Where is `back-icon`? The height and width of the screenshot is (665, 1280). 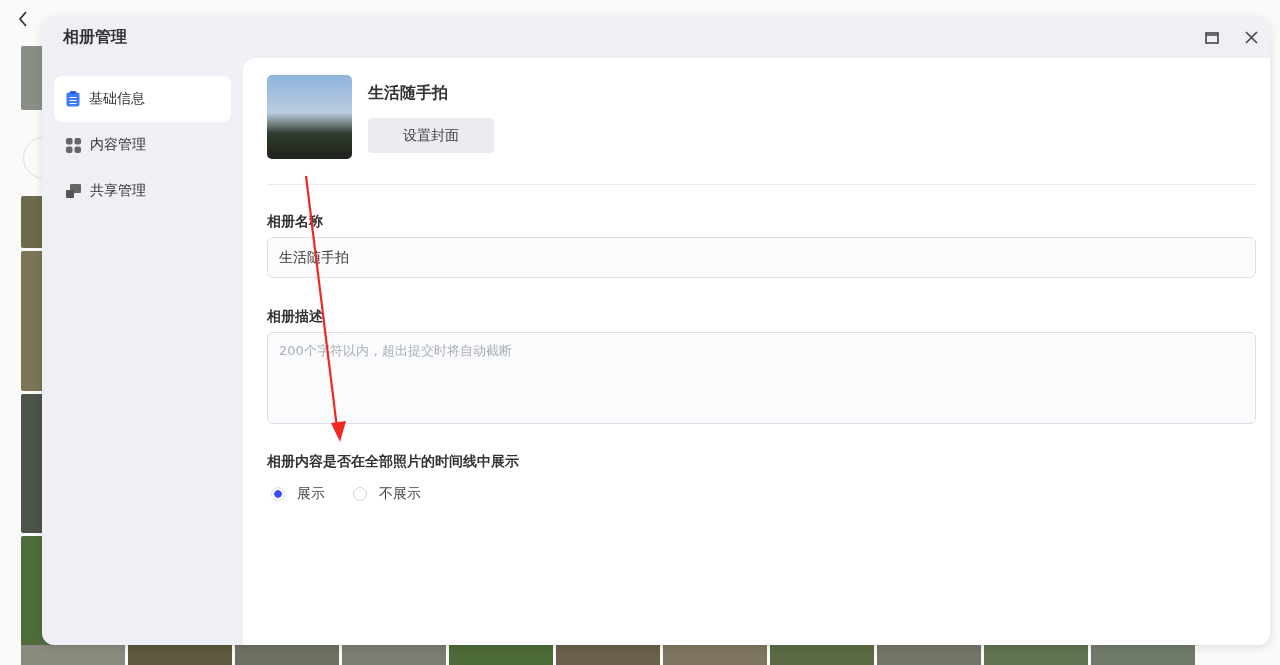 back-icon is located at coordinates (23, 19).